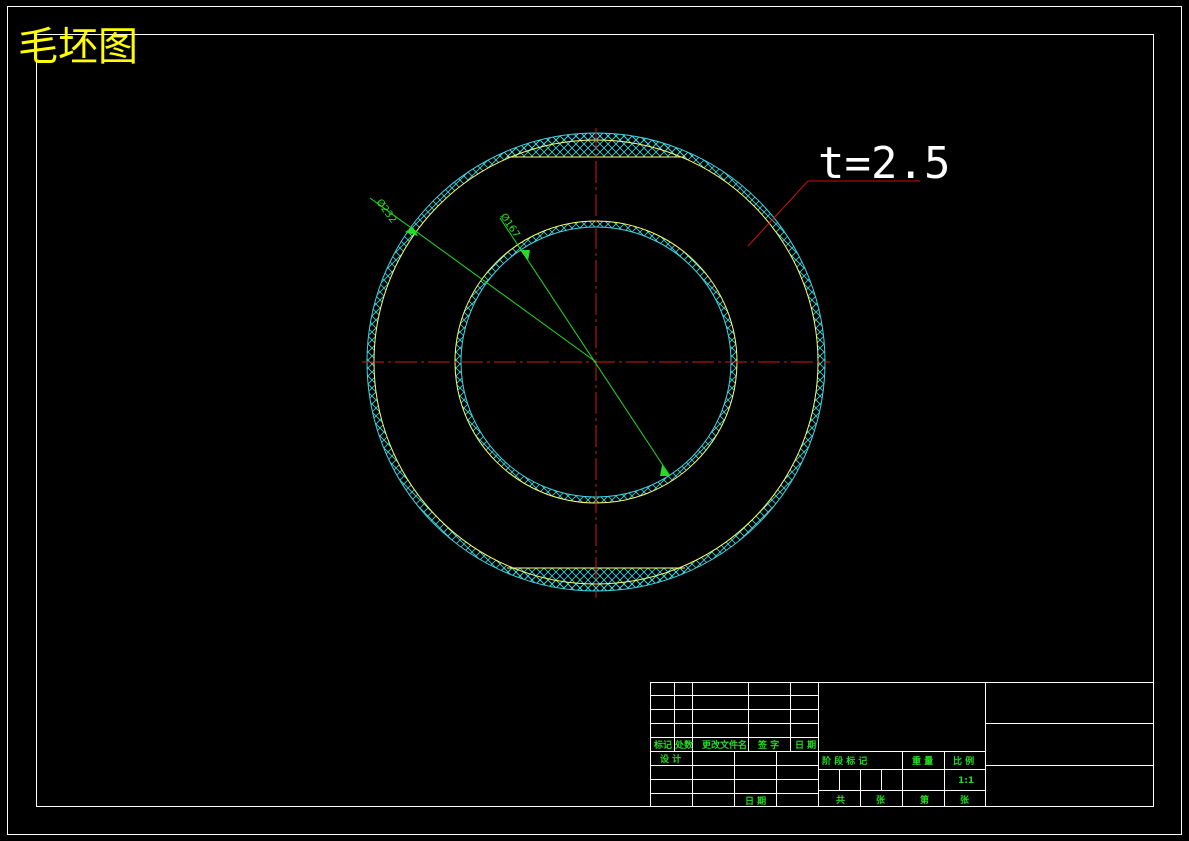  I want to click on rev-header-doc: 更改文件名, so click(724, 745).